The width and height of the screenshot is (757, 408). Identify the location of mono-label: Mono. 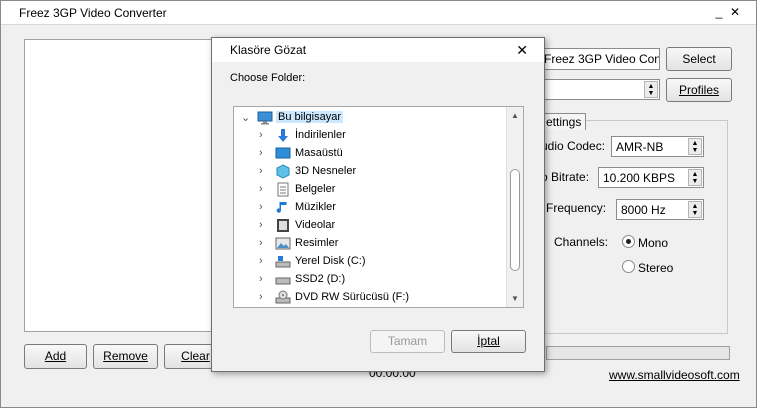
(653, 243).